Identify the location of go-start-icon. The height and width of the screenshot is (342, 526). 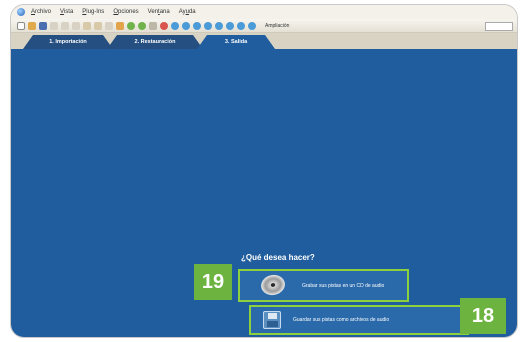
(219, 25).